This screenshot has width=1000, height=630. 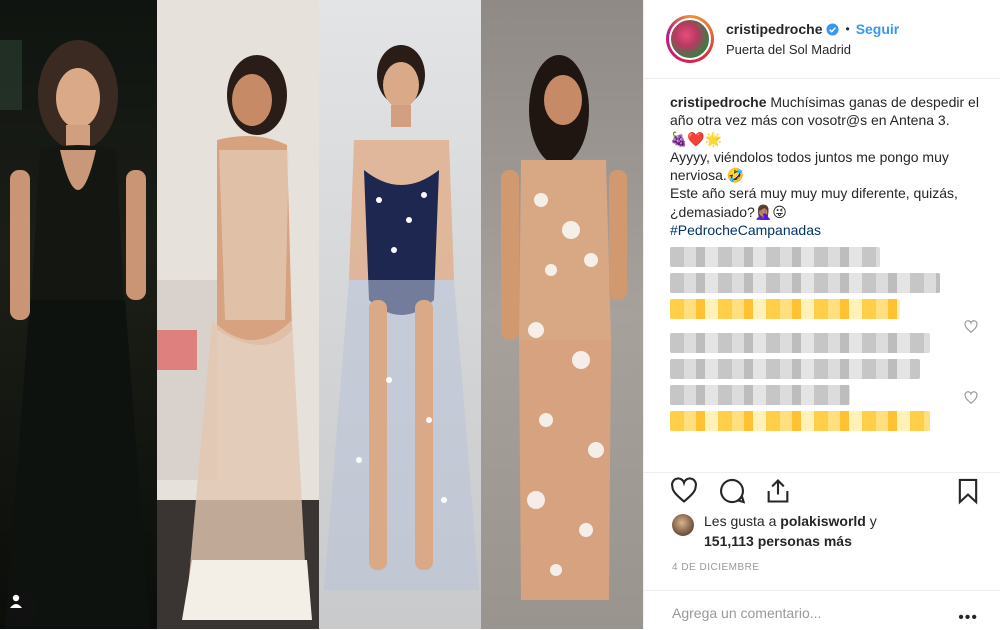 What do you see at coordinates (878, 29) in the screenshot?
I see `follow-button: Seguir` at bounding box center [878, 29].